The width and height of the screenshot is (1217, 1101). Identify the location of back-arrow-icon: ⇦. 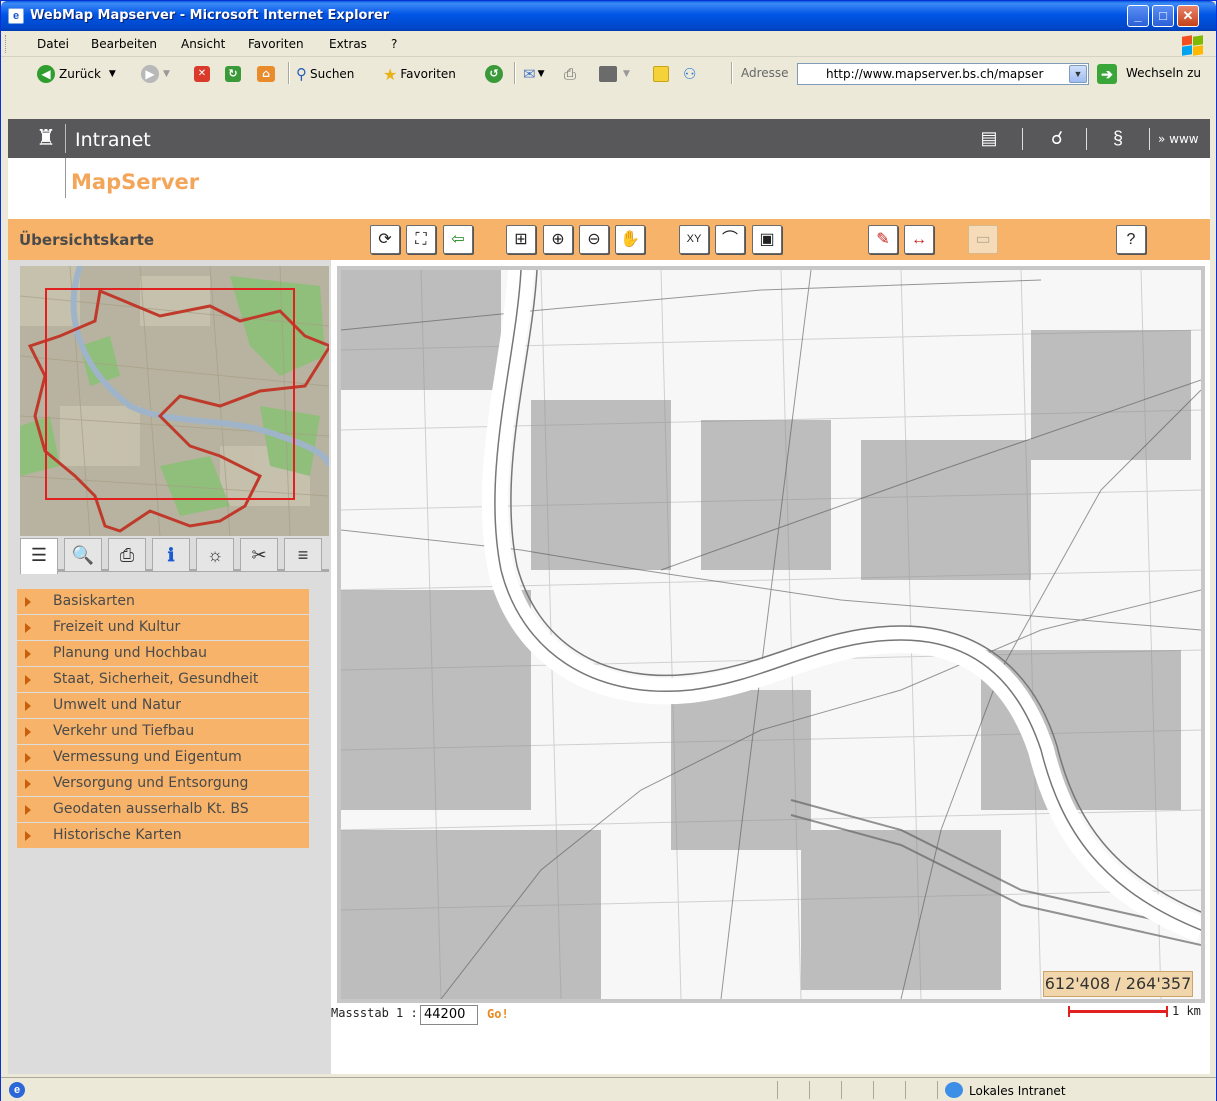
(458, 239).